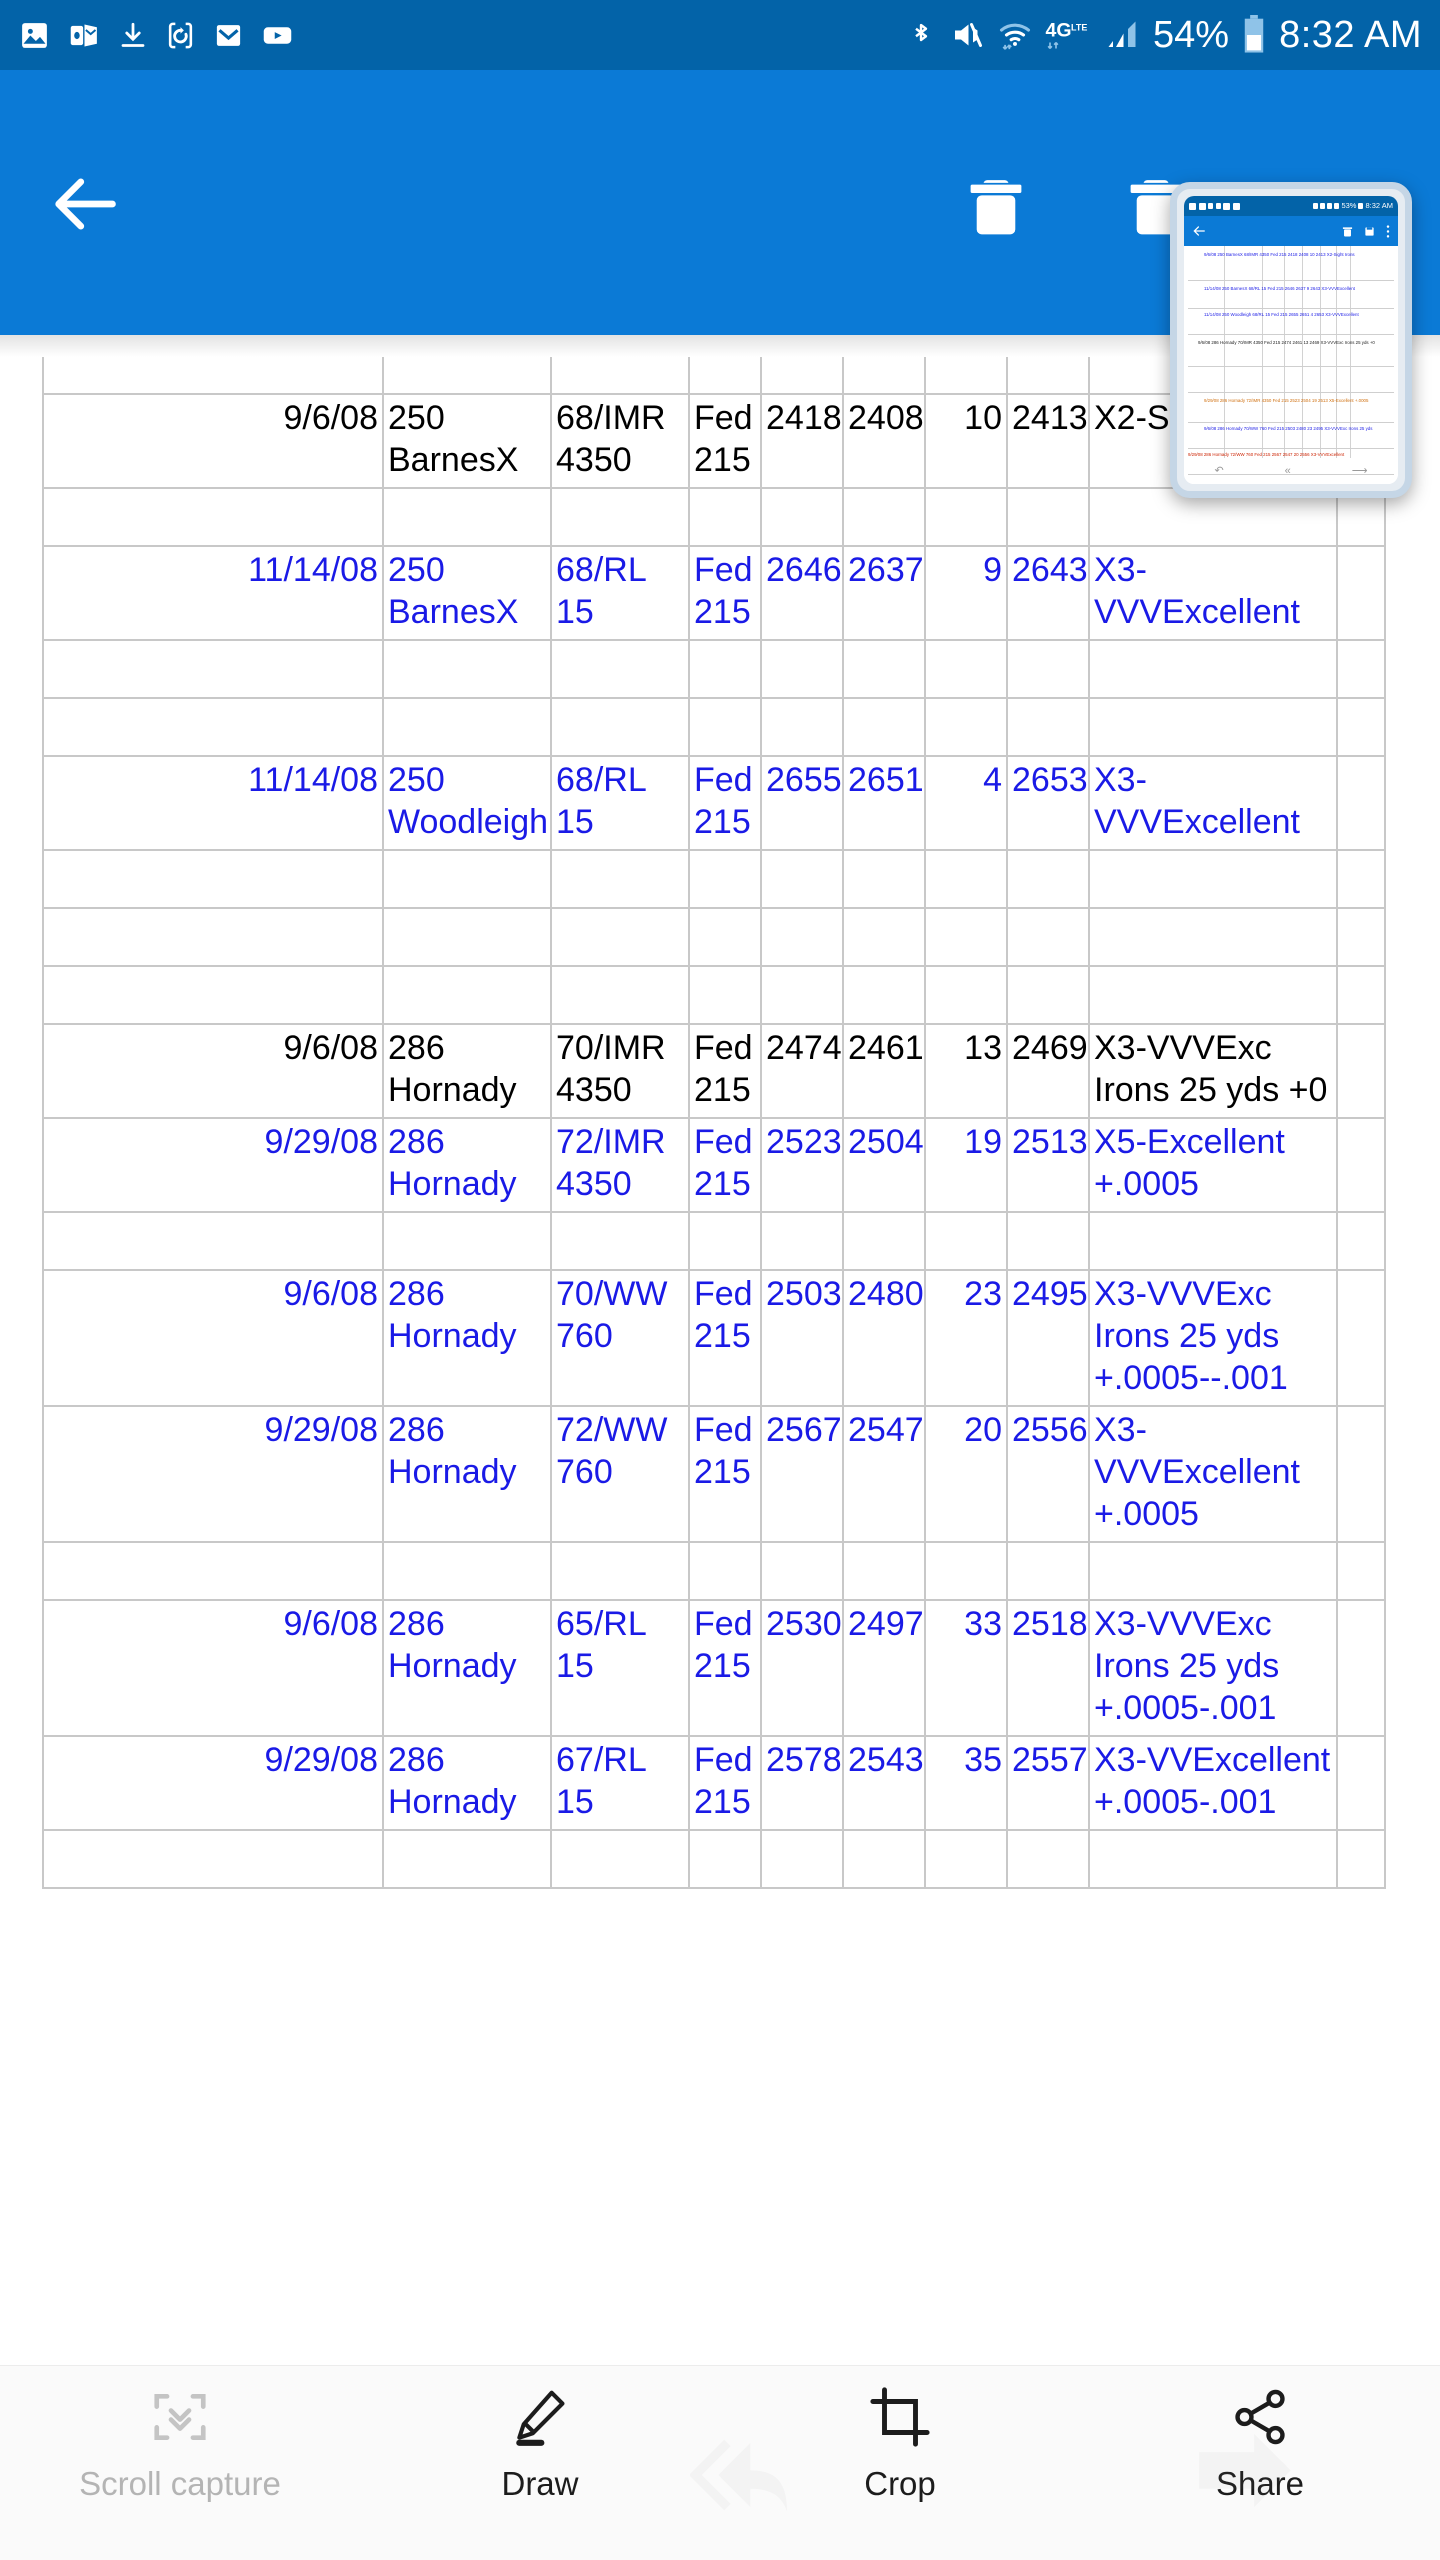 Image resolution: width=1440 pixels, height=2560 pixels. I want to click on cell-velocity-1: 2530, so click(802, 1668).